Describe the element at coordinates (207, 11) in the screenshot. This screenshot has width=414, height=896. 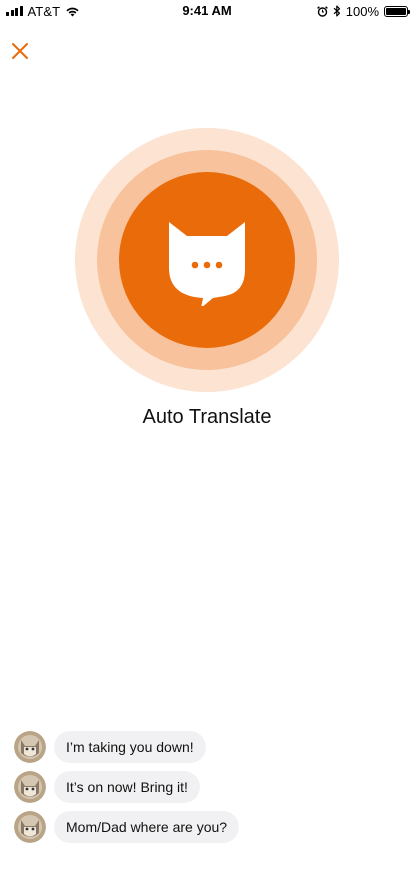
I see `status-bar: AT&T 9:41 AM 100%` at that location.